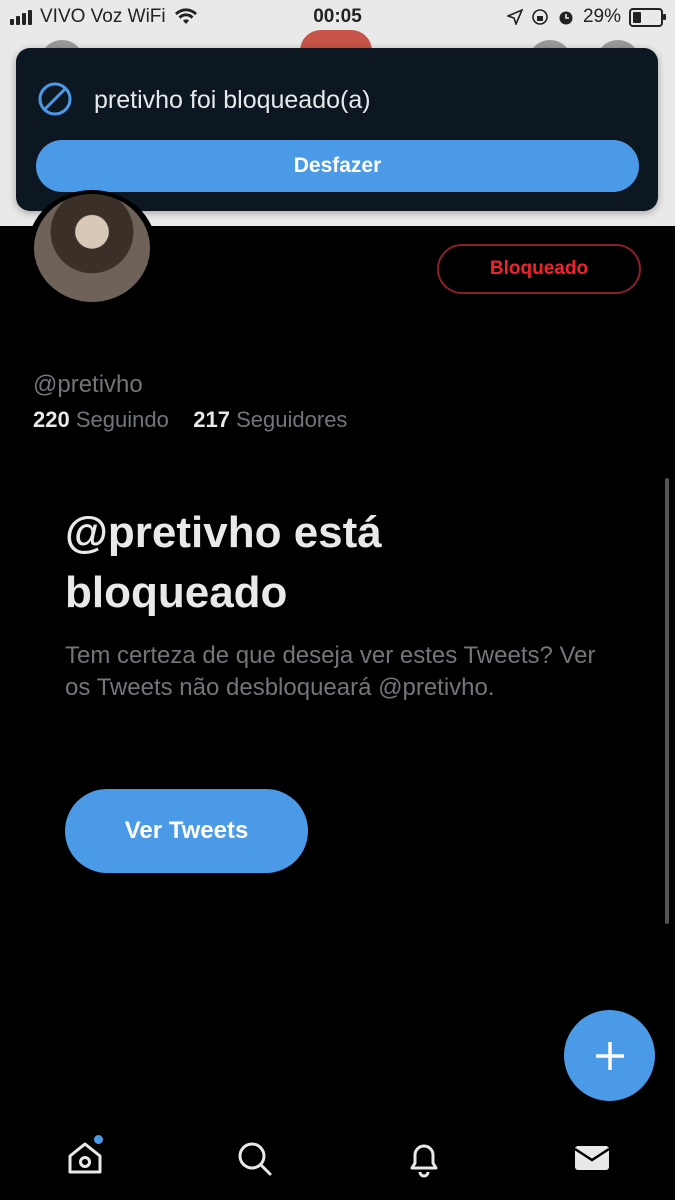 The width and height of the screenshot is (675, 1200). What do you see at coordinates (601, 16) in the screenshot?
I see `battery-percent: 29%` at bounding box center [601, 16].